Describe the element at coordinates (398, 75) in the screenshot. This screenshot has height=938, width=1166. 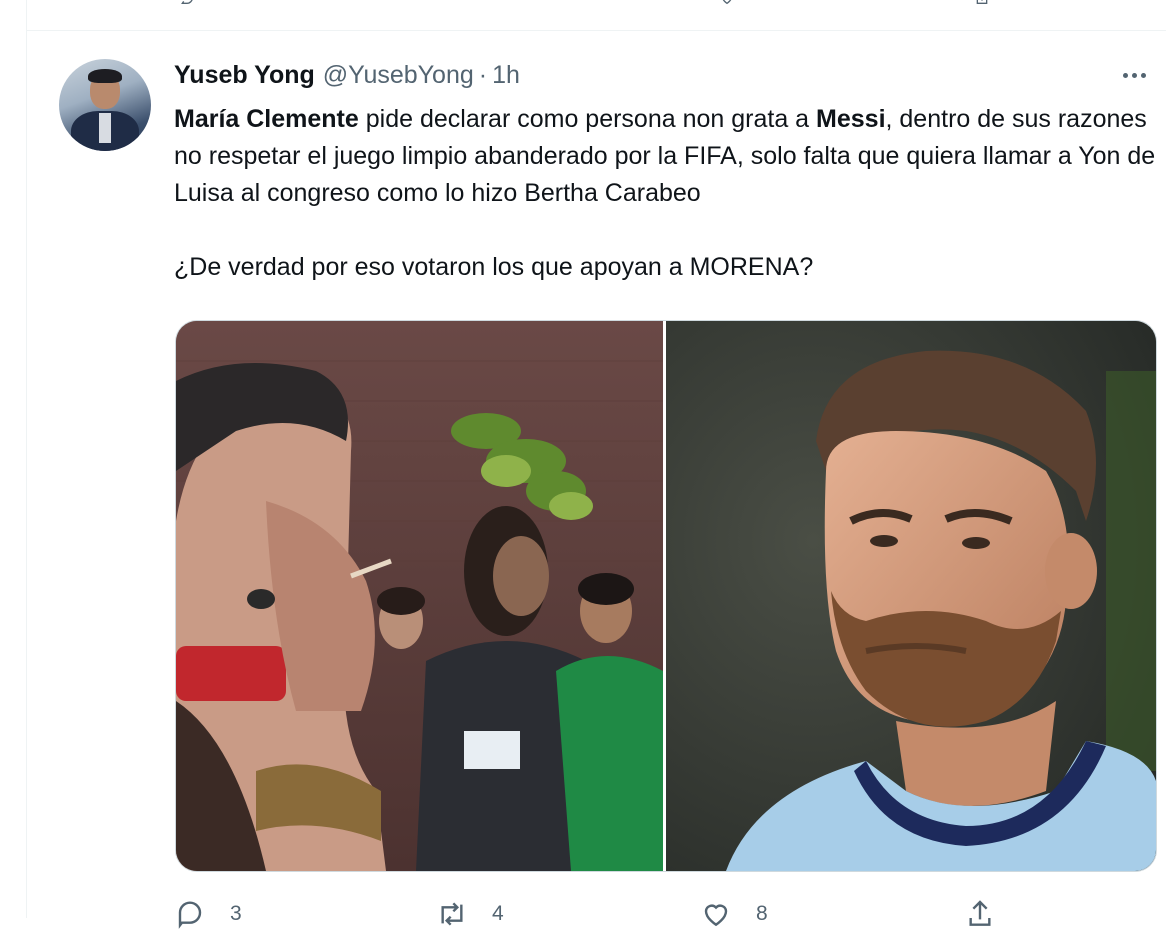
I see `author-handle: @YusebYong` at that location.